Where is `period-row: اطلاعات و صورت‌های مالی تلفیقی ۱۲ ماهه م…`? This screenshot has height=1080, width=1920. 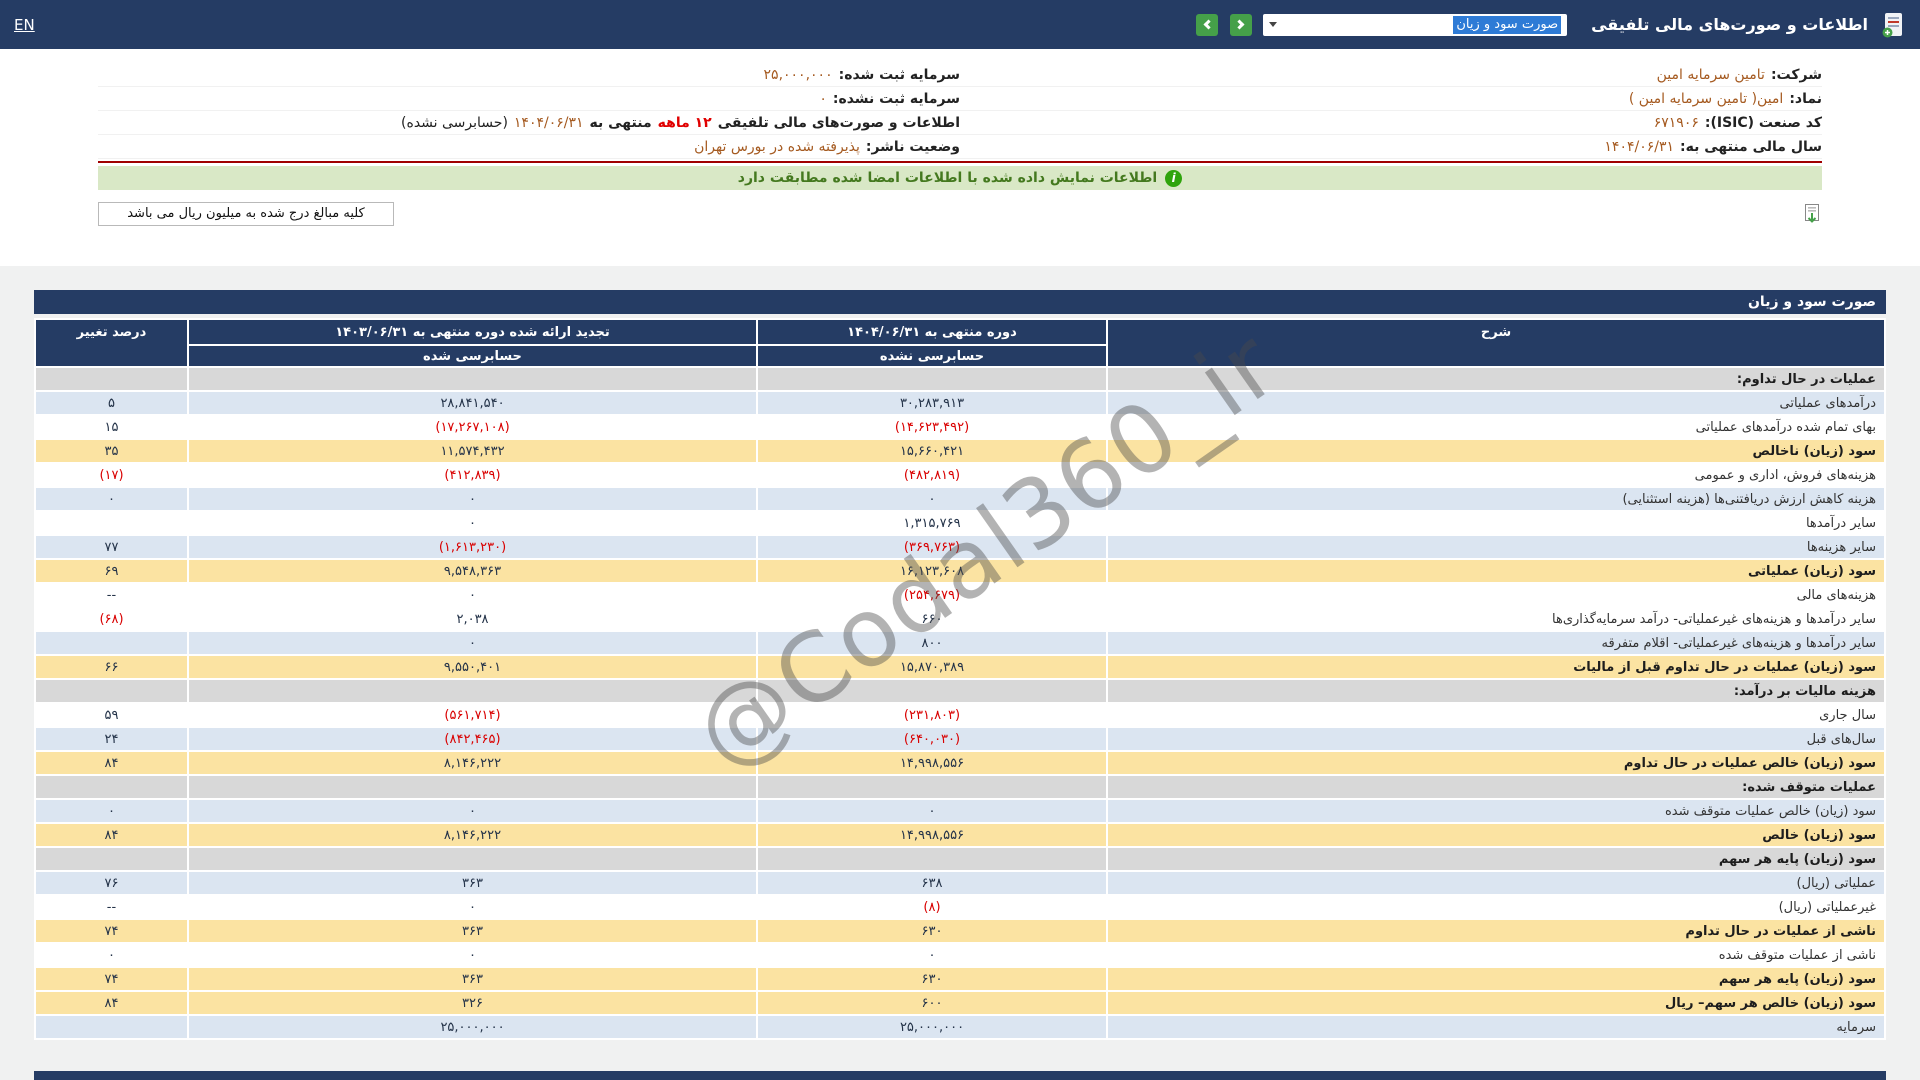
period-row: اطلاعات و صورت‌های مالی تلفیقی ۱۲ ماهه م… is located at coordinates (529, 123).